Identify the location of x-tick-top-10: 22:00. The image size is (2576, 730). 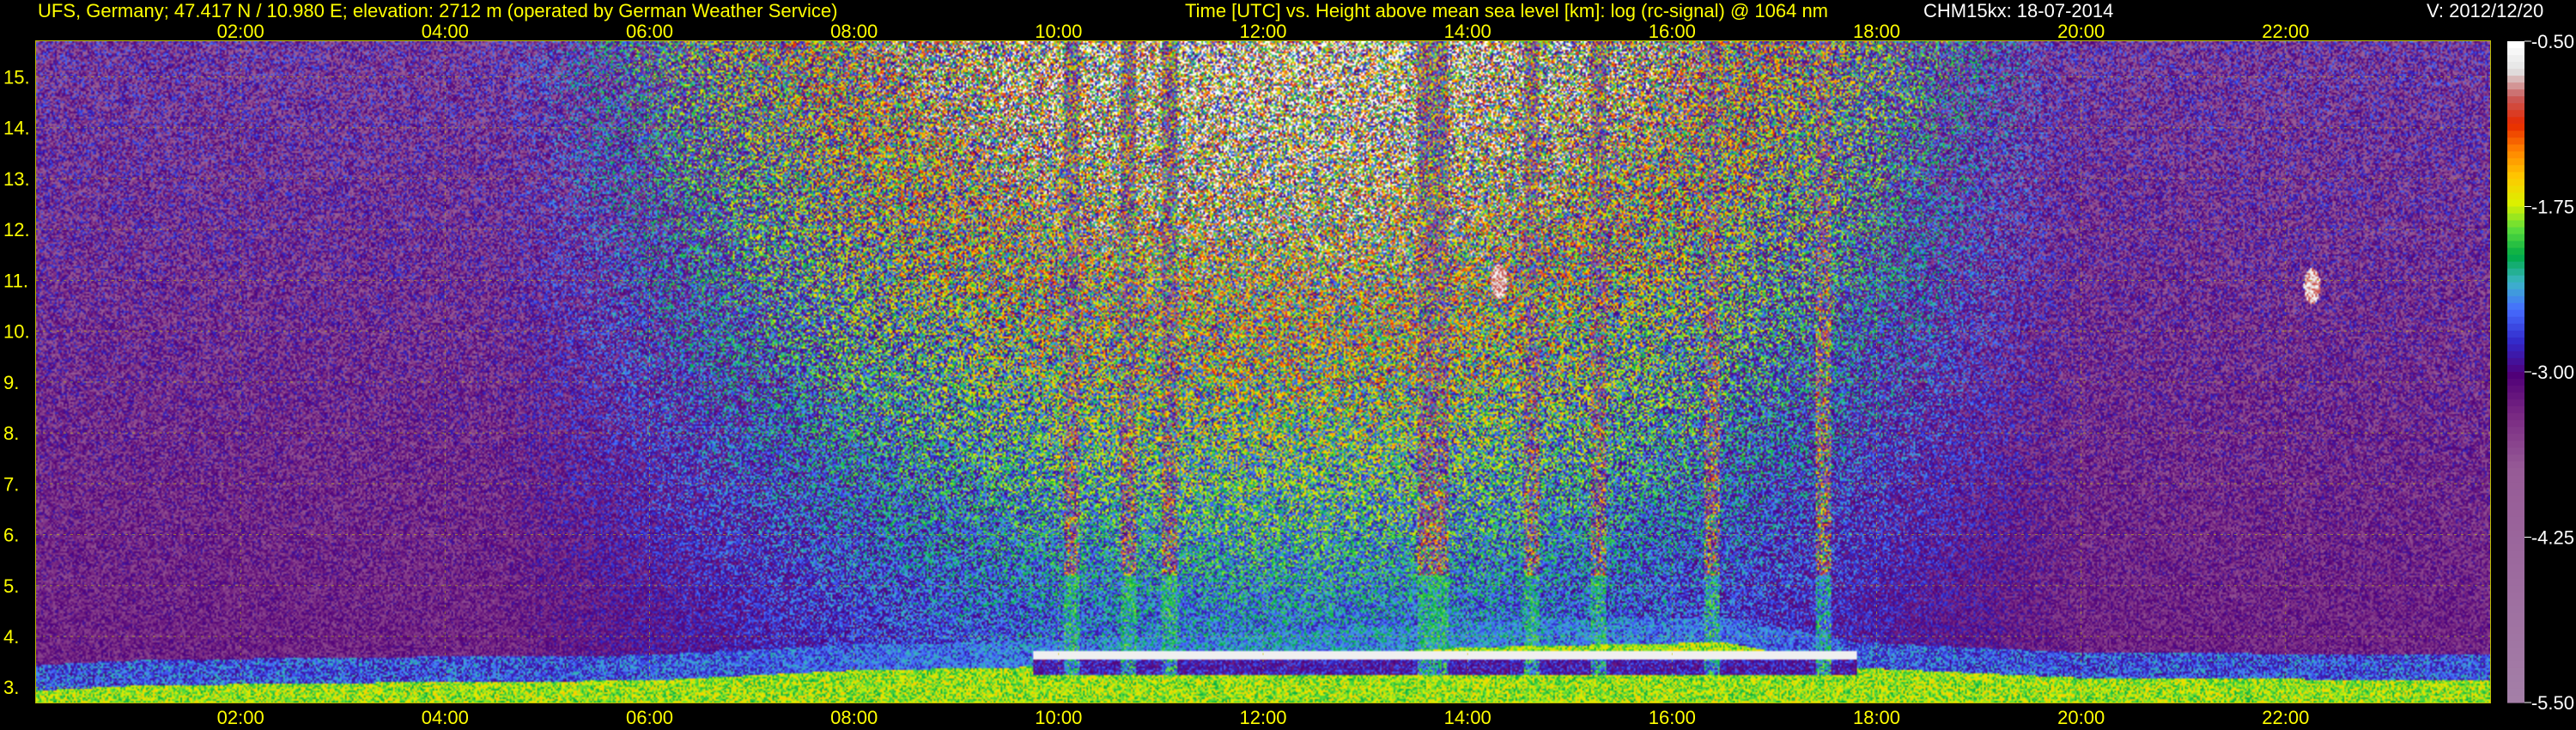
(2285, 31).